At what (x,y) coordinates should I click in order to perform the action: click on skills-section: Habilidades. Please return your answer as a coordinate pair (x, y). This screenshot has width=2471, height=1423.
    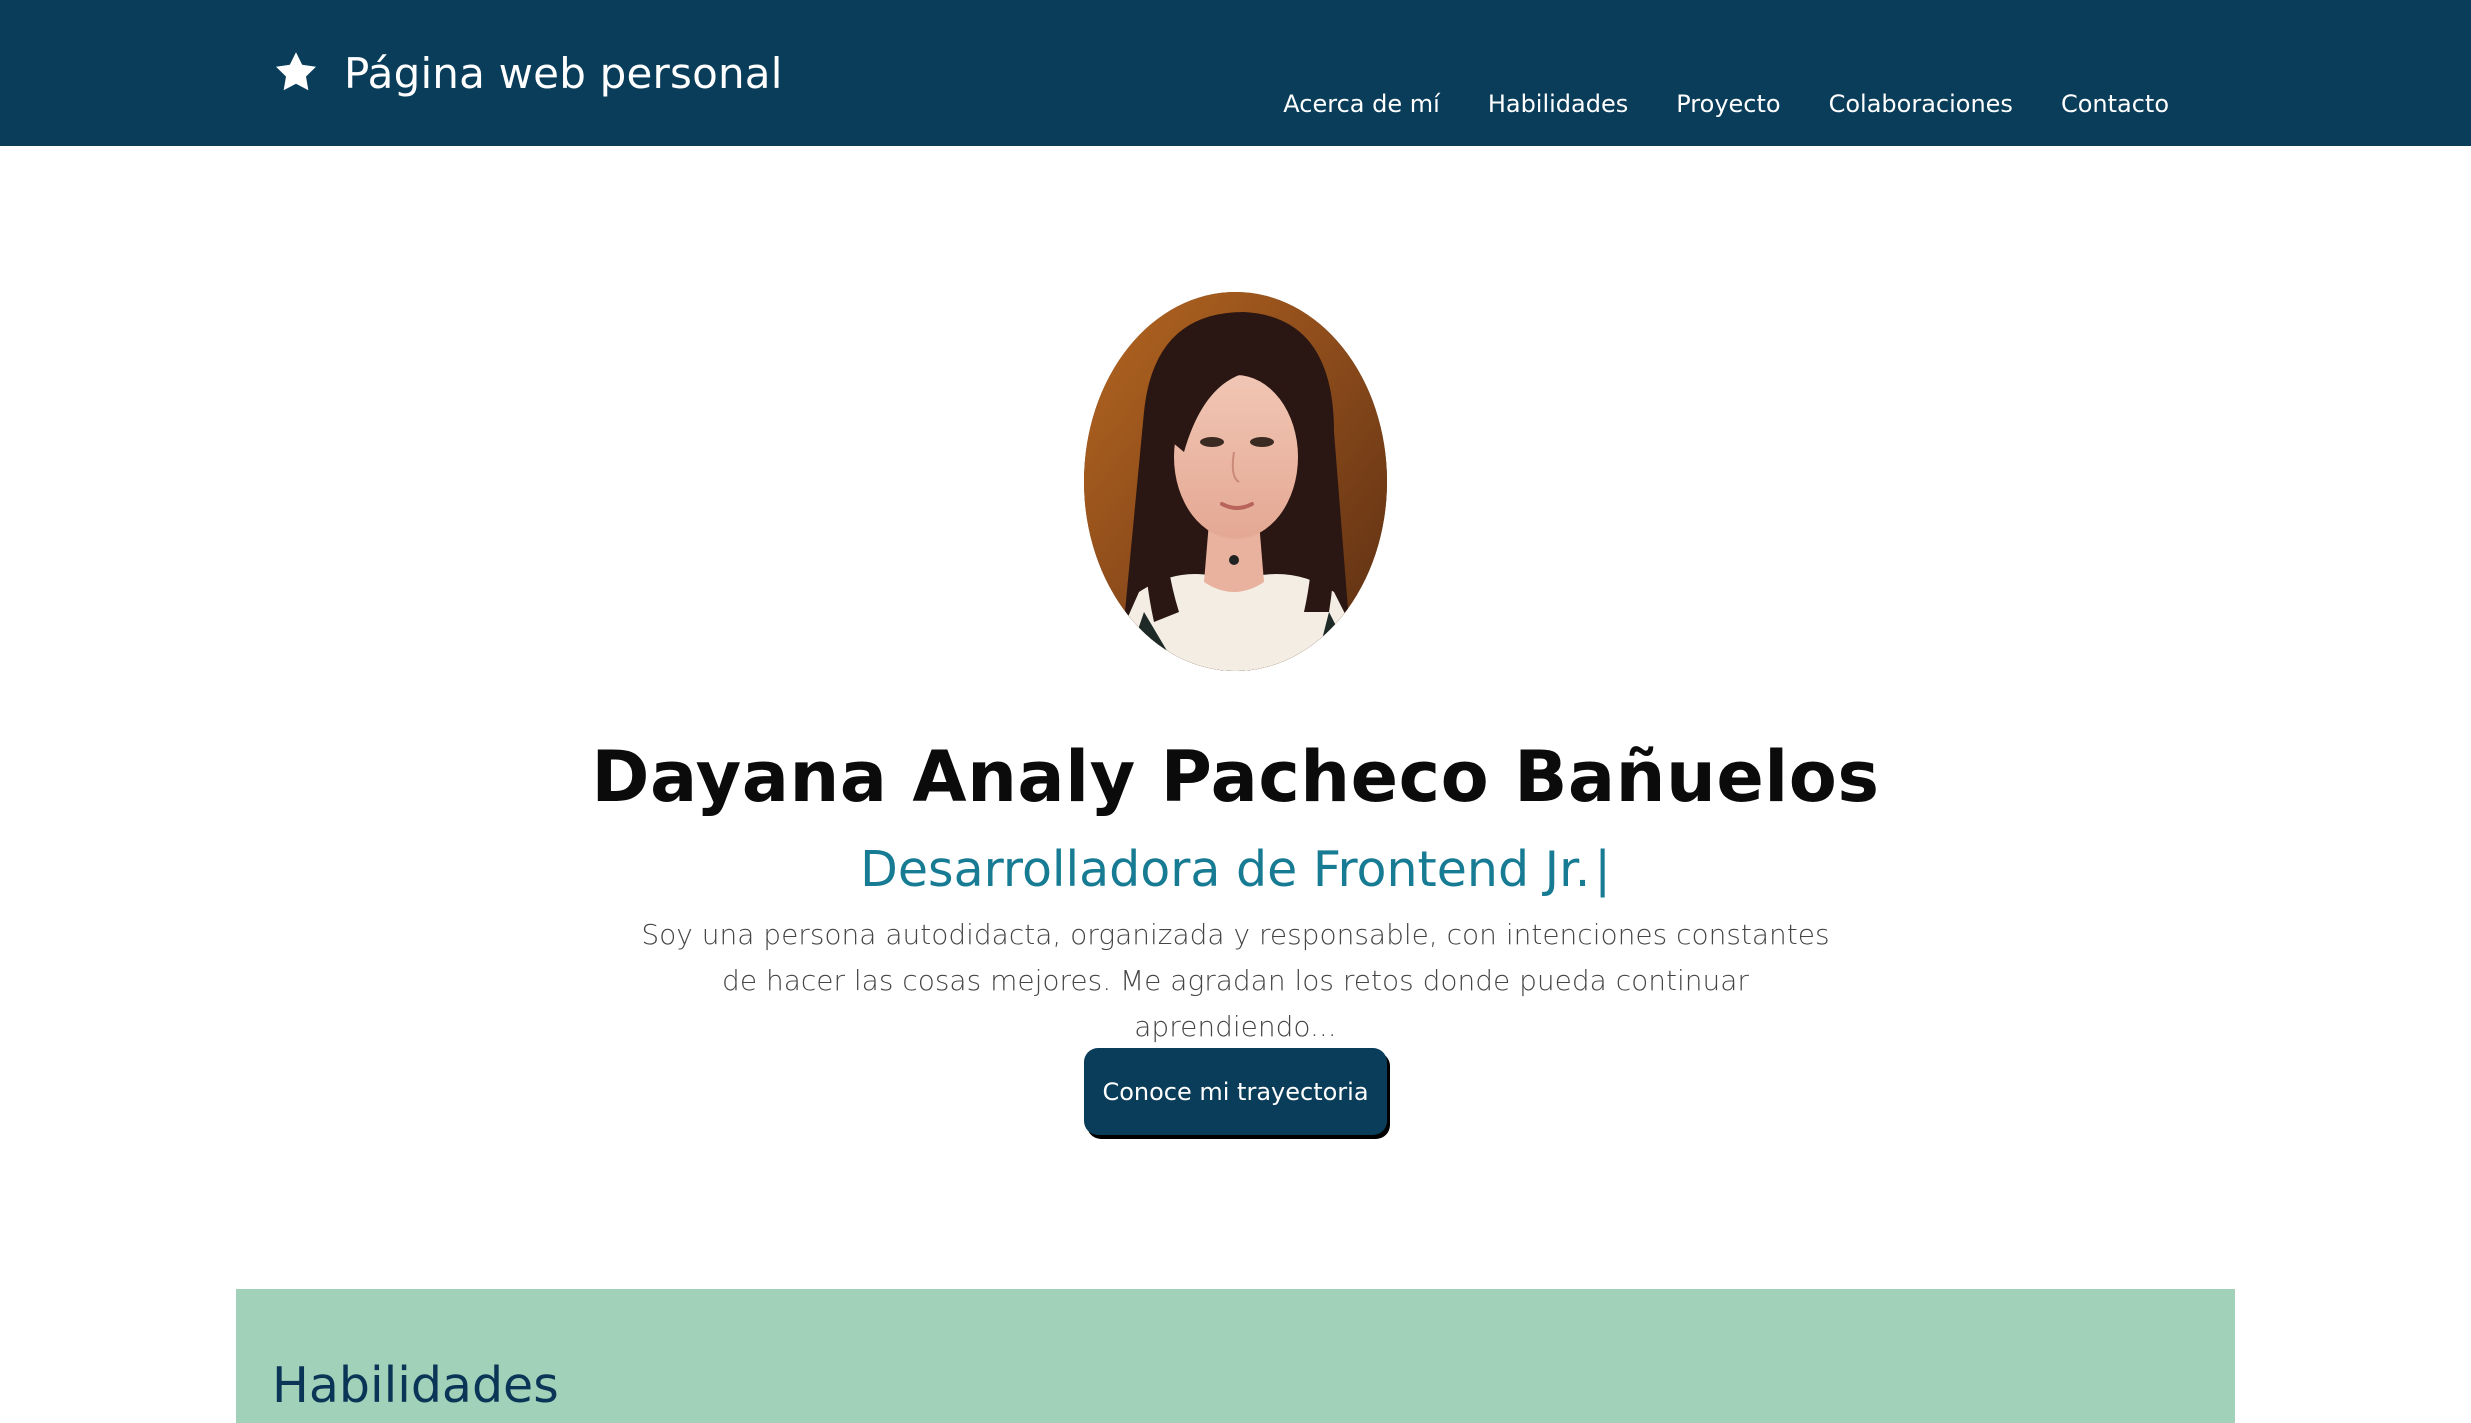
    Looking at the image, I should click on (1235, 1356).